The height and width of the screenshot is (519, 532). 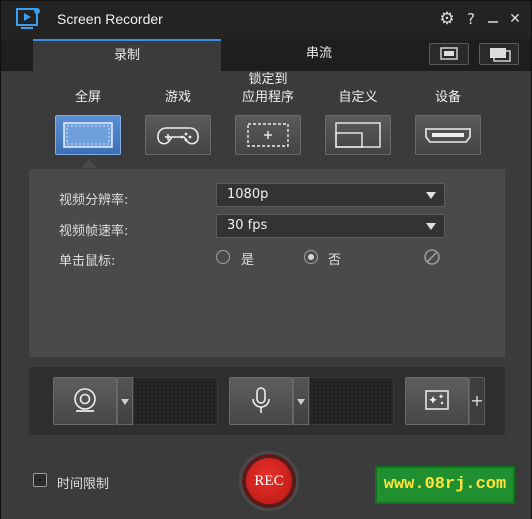 What do you see at coordinates (267, 97) in the screenshot?
I see `mode-label-lock-app-line2: 应用程序` at bounding box center [267, 97].